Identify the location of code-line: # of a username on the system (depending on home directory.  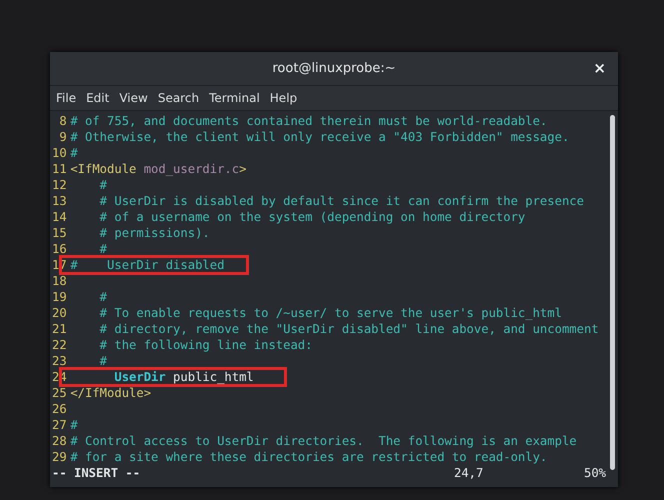
(312, 217).